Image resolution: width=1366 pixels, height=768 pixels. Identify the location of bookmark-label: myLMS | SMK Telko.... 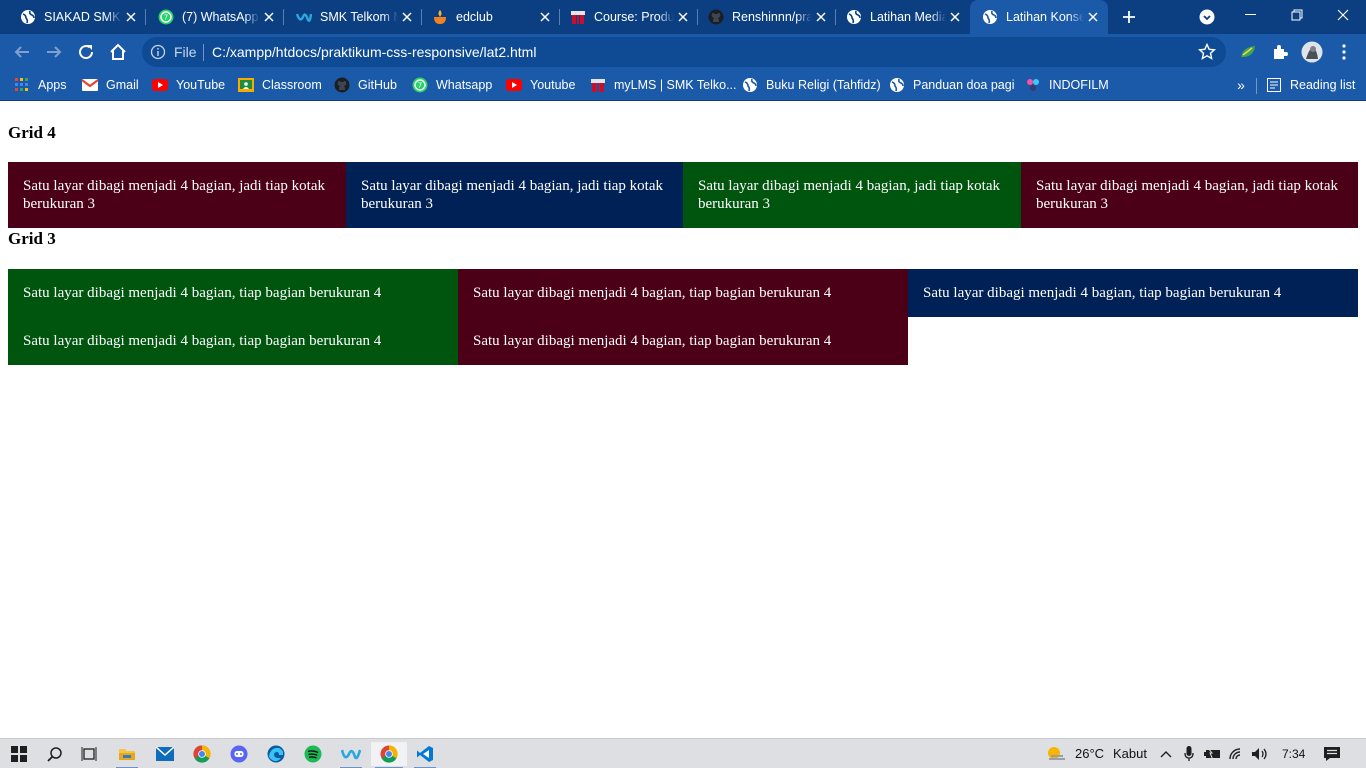
(675, 85).